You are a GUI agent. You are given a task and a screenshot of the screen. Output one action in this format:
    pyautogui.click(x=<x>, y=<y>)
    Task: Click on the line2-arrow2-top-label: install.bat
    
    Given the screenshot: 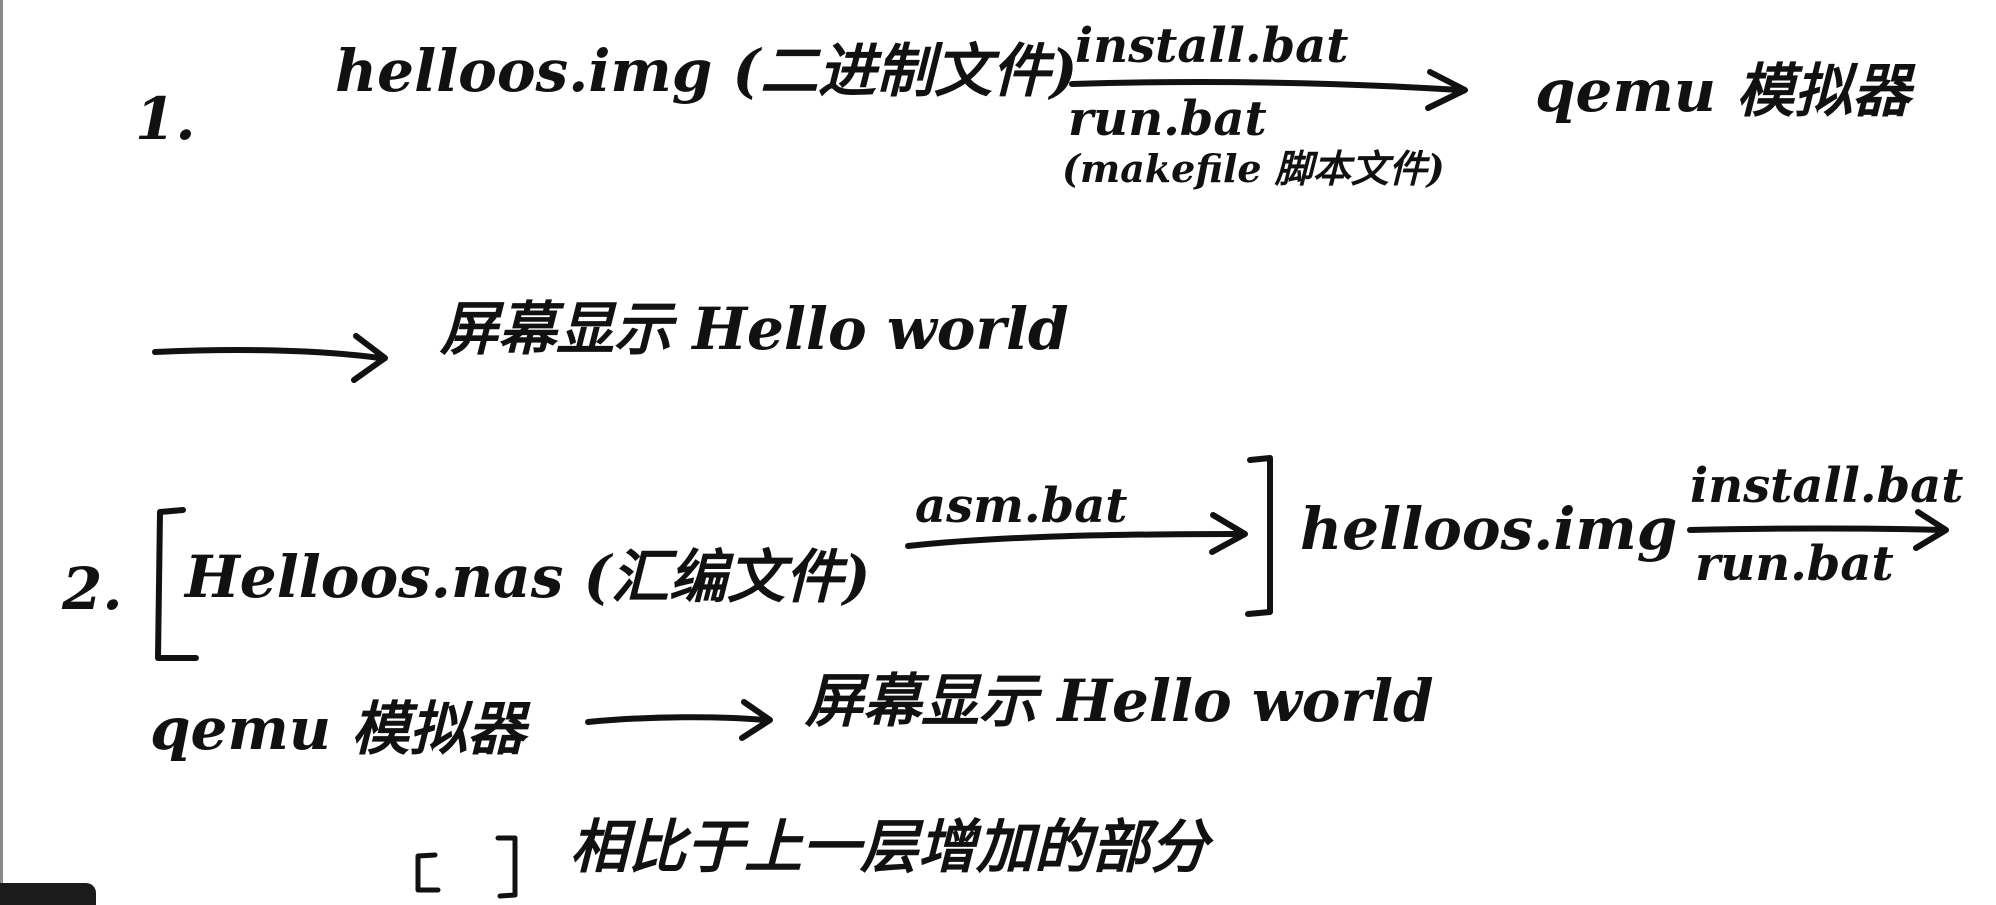 What is the action you would take?
    pyautogui.click(x=1827, y=486)
    